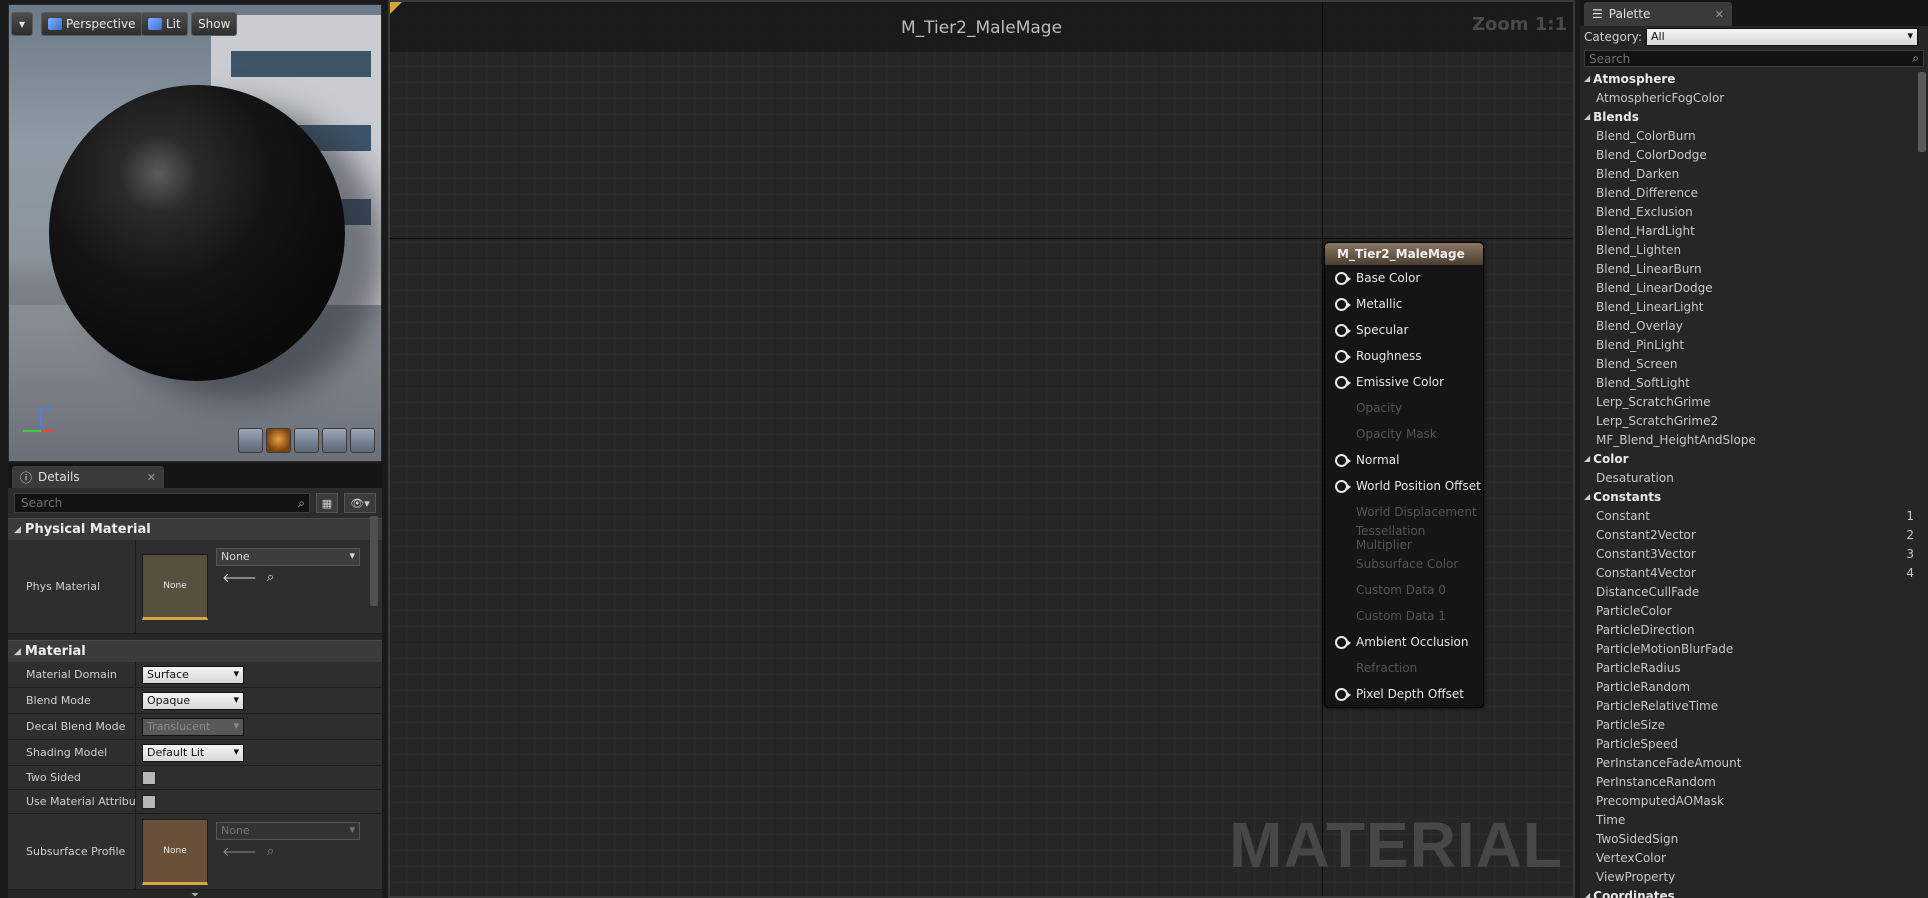 Image resolution: width=1928 pixels, height=898 pixels. I want to click on palette-item: Constant4Vector 4, so click(1747, 572).